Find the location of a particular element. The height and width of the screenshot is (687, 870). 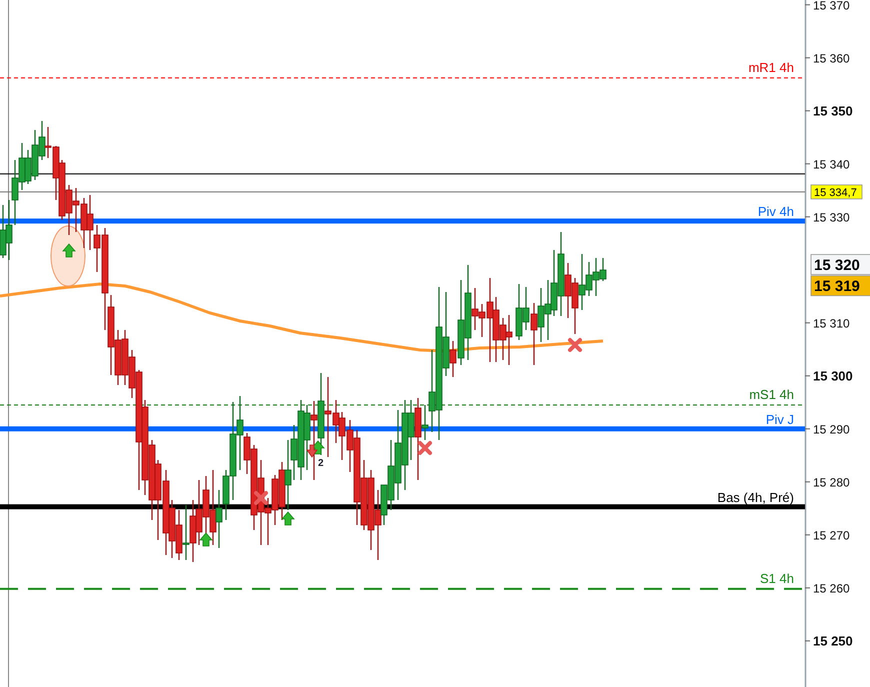

axis-tick-label: 15 340 is located at coordinates (831, 164).